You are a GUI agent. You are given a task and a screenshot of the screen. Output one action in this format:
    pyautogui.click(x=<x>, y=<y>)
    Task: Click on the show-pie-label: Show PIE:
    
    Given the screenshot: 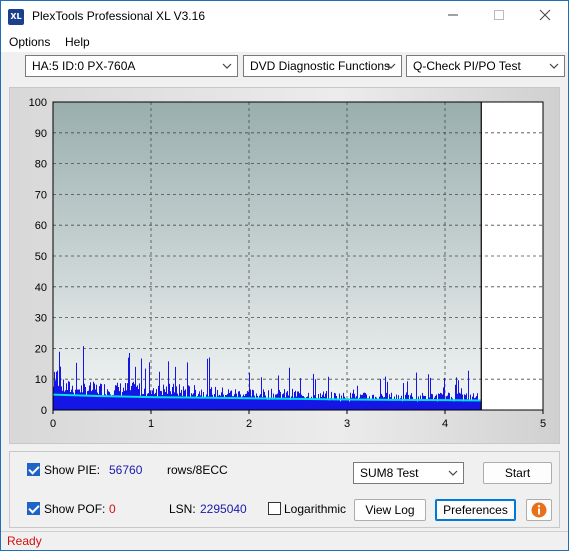 What is the action you would take?
    pyautogui.click(x=72, y=470)
    